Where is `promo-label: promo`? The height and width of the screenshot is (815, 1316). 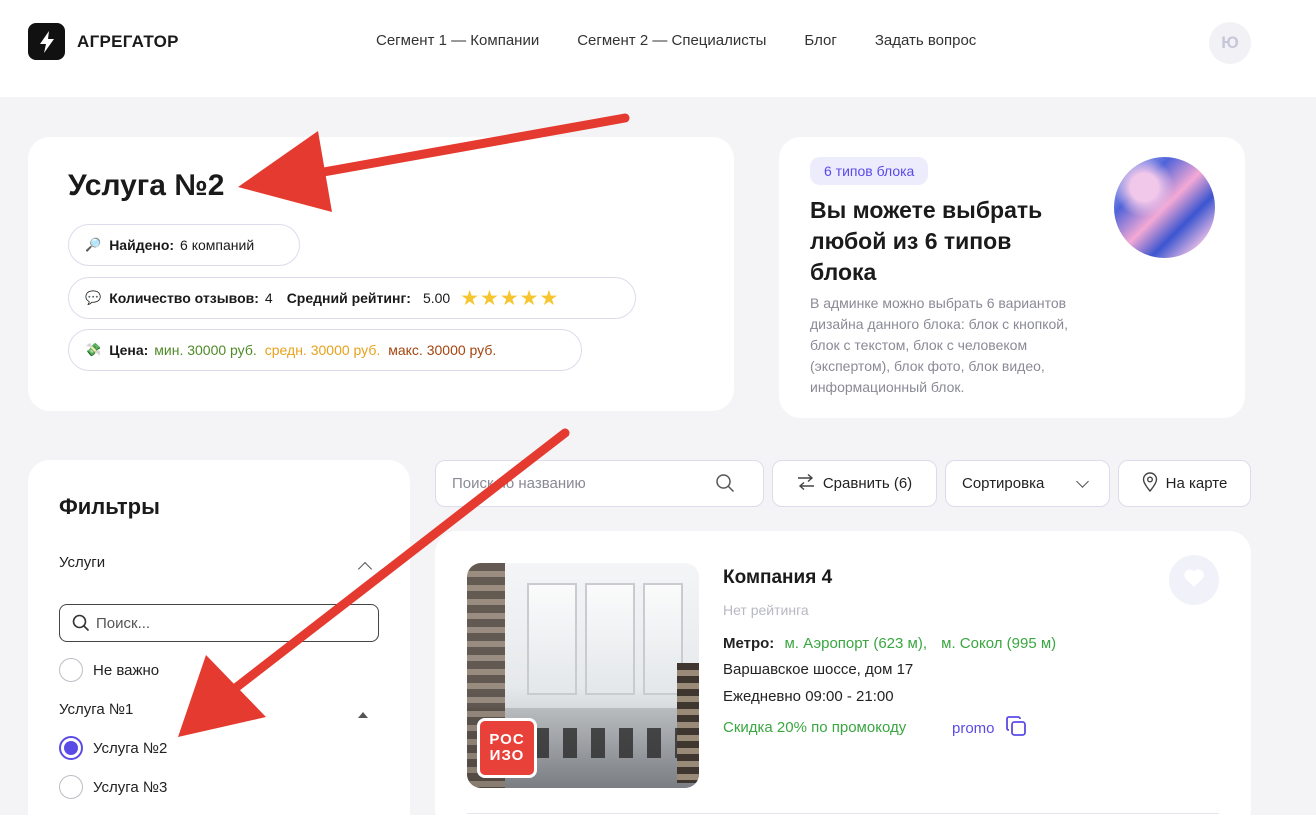
promo-label: promo is located at coordinates (973, 728).